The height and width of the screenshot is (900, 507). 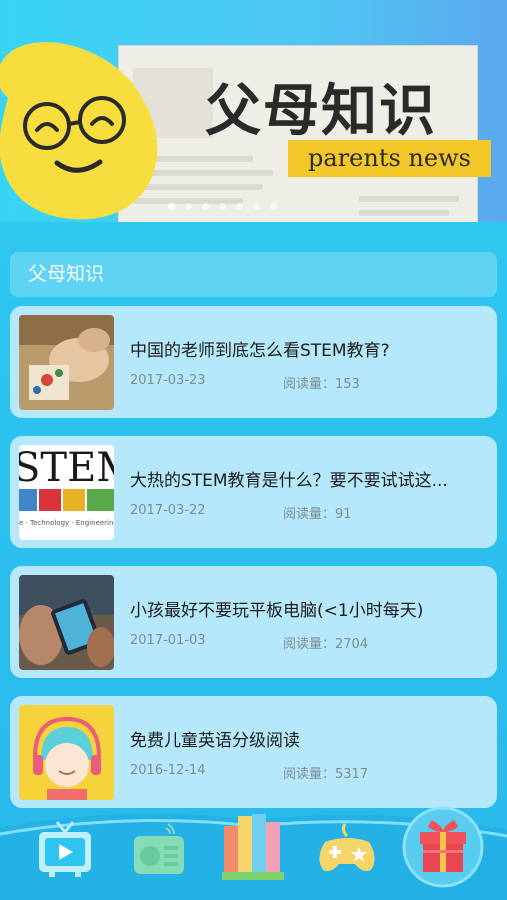 I want to click on nav-tab-radio, so click(x=158, y=850).